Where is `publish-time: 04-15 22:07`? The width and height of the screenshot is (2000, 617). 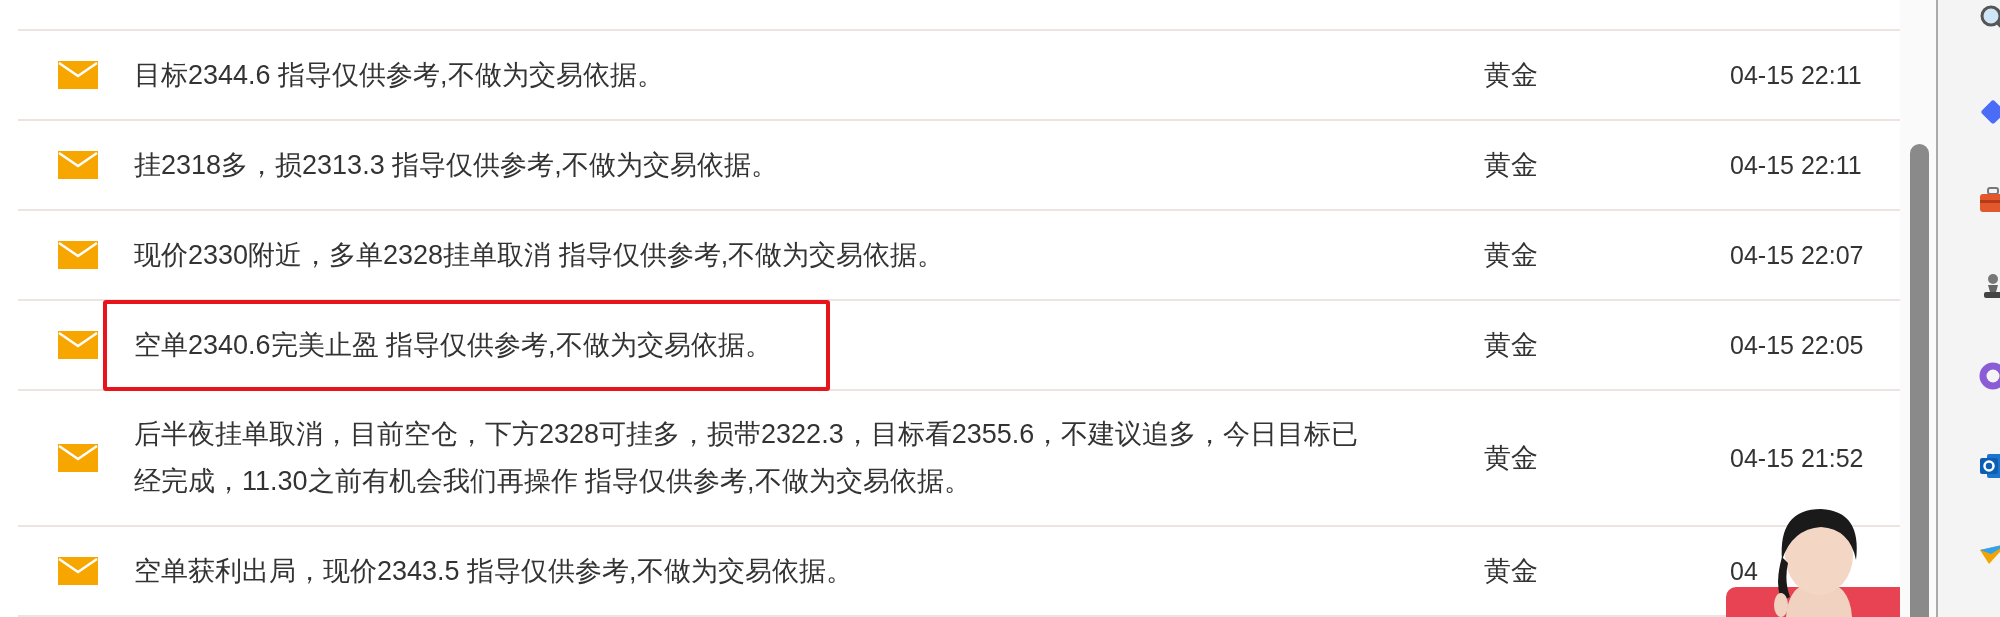
publish-time: 04-15 22:07 is located at coordinates (1797, 254).